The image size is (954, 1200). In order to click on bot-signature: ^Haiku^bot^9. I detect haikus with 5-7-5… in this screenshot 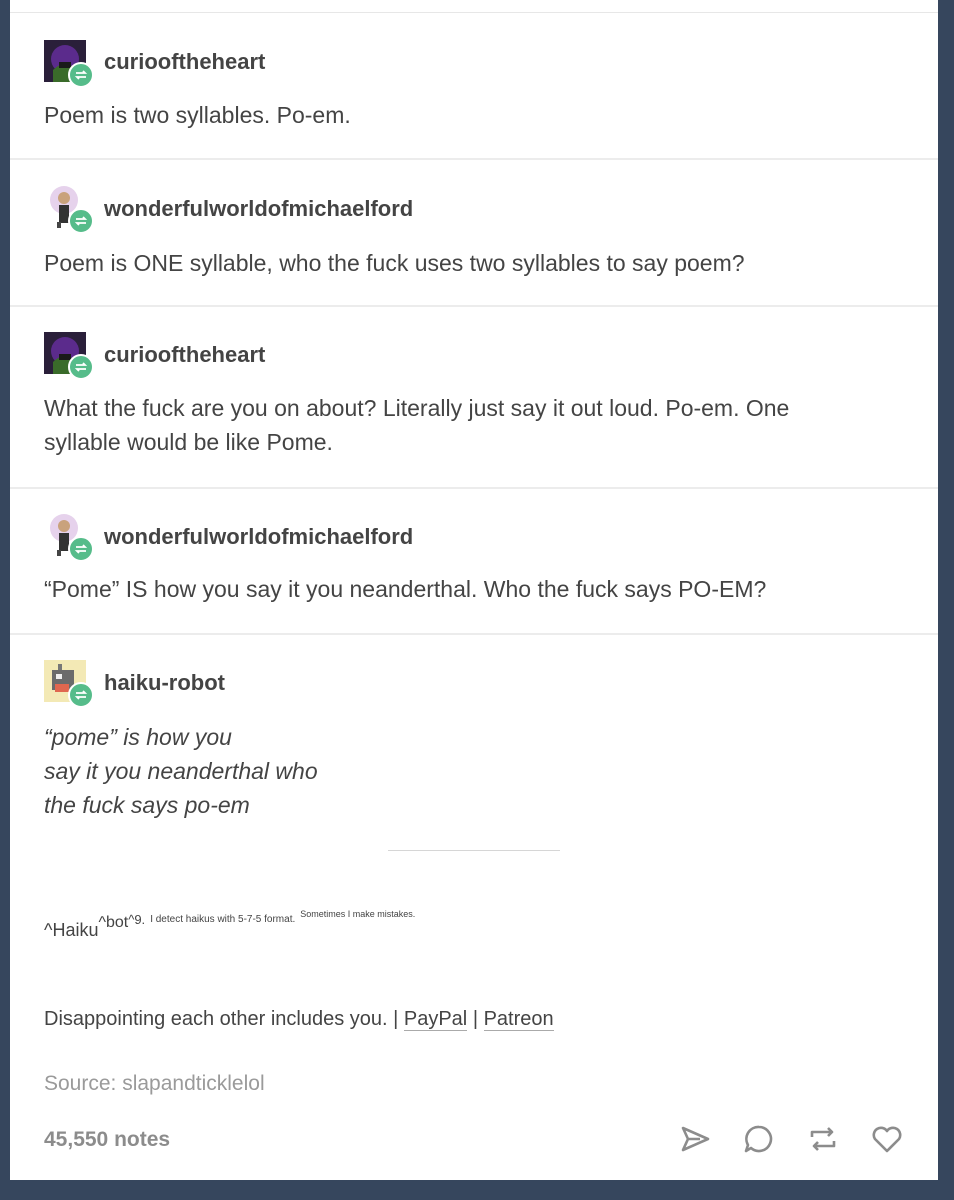, I will do `click(229, 925)`.